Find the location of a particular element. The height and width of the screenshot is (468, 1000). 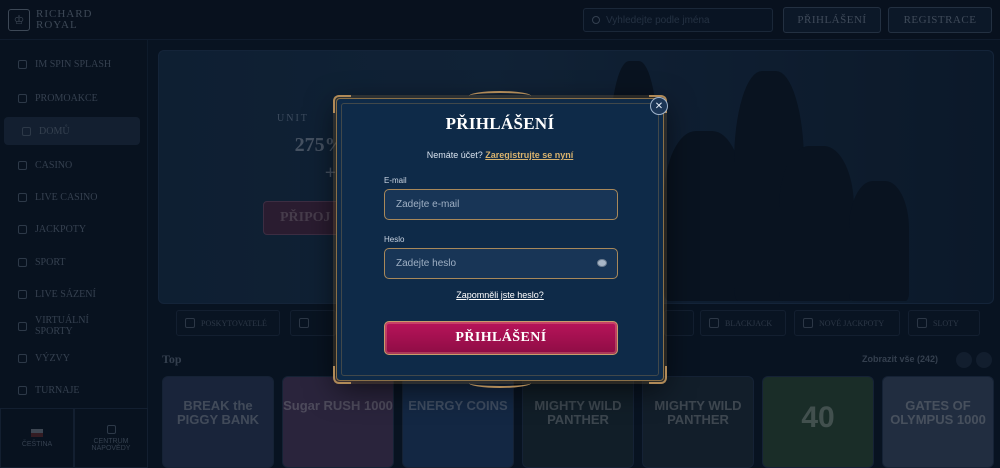

no-account-line: Nemáte účet? Zaregistrujte se nyní is located at coordinates (500, 155).